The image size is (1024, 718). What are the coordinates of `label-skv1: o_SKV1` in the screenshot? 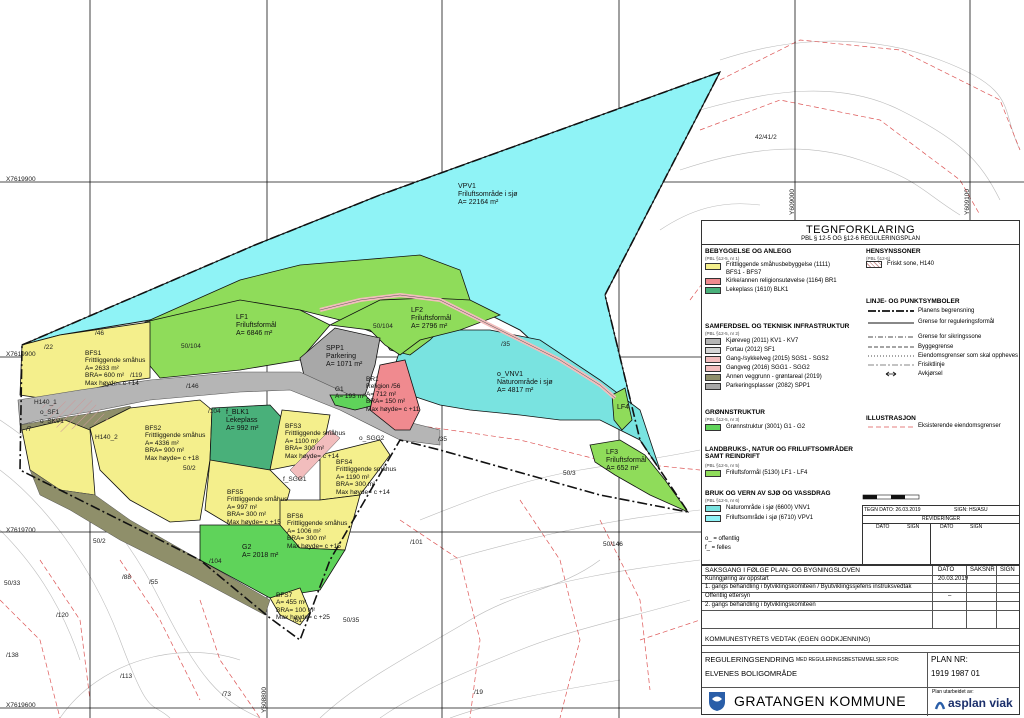 It's located at (52, 421).